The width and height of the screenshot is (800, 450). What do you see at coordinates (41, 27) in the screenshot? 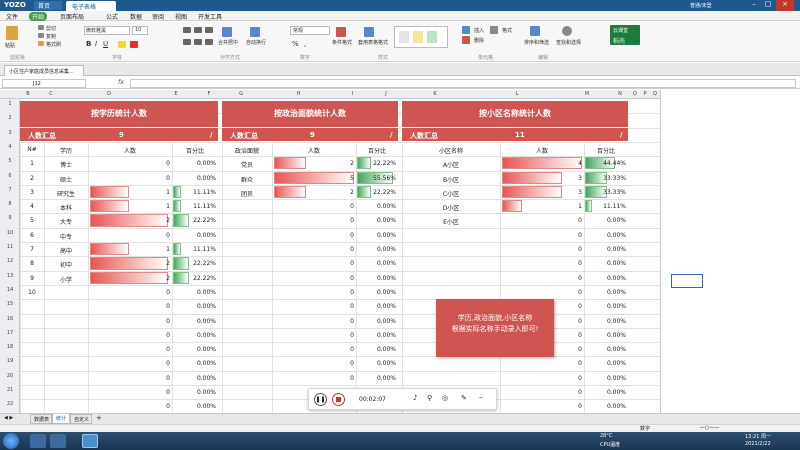
I see `cut-icon` at bounding box center [41, 27].